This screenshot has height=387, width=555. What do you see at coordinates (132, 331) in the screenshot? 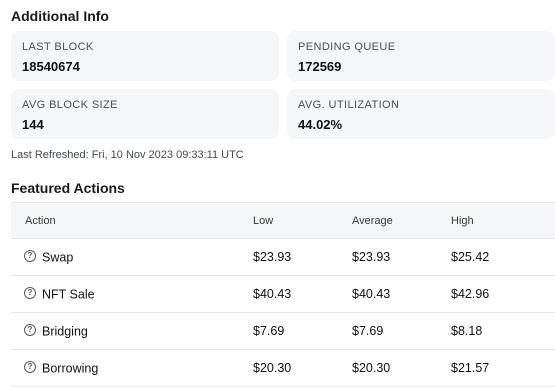
I see `action-cell: ? Bridging` at bounding box center [132, 331].